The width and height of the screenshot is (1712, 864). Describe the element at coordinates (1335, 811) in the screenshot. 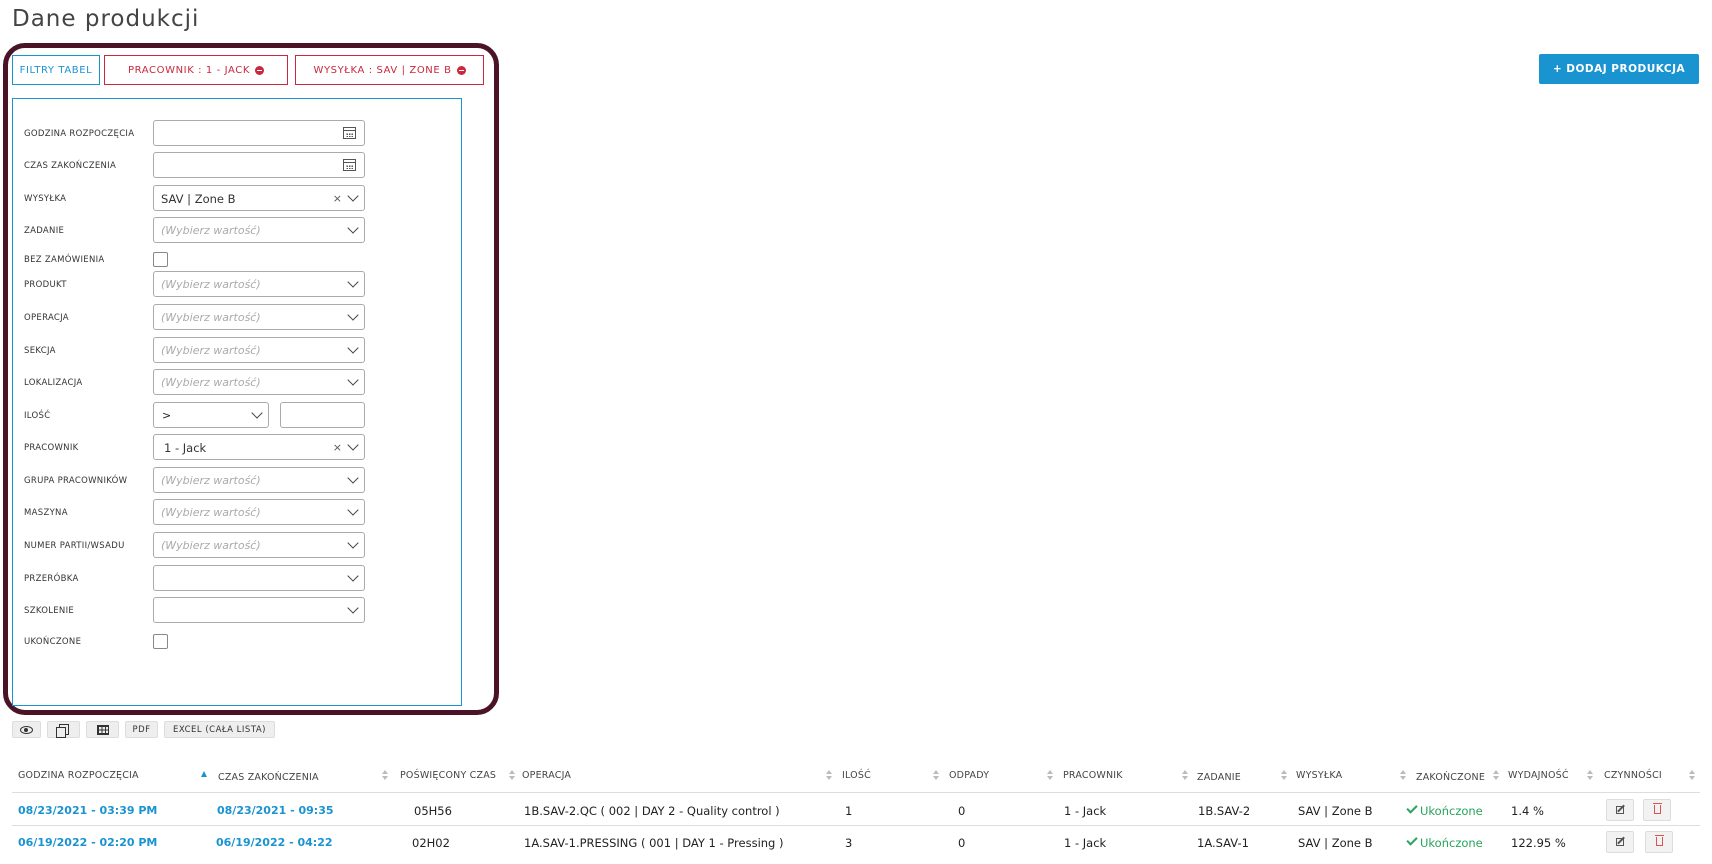

I see `shipping: SAV | Zone B` at that location.